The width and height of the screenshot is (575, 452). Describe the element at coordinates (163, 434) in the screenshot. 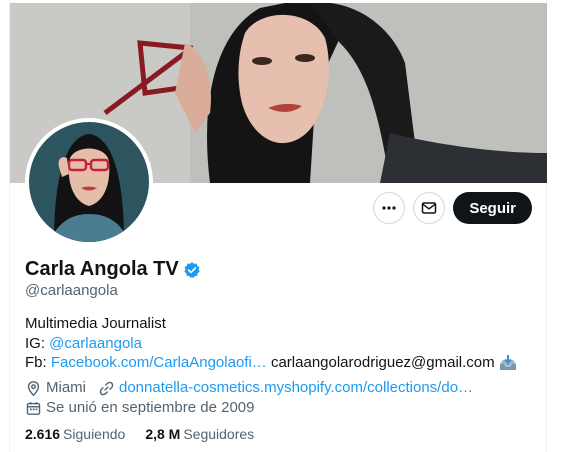

I see `followers-count: 2,8 M` at that location.